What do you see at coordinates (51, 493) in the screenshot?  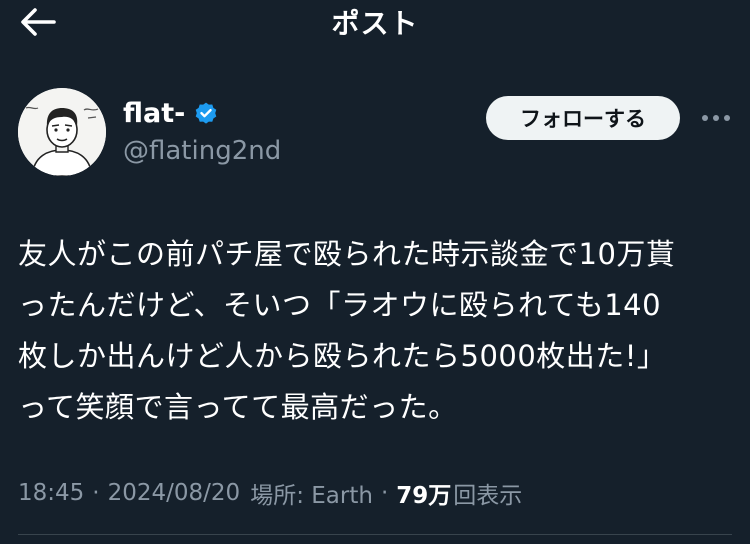 I see `tweet-time: 18:45` at bounding box center [51, 493].